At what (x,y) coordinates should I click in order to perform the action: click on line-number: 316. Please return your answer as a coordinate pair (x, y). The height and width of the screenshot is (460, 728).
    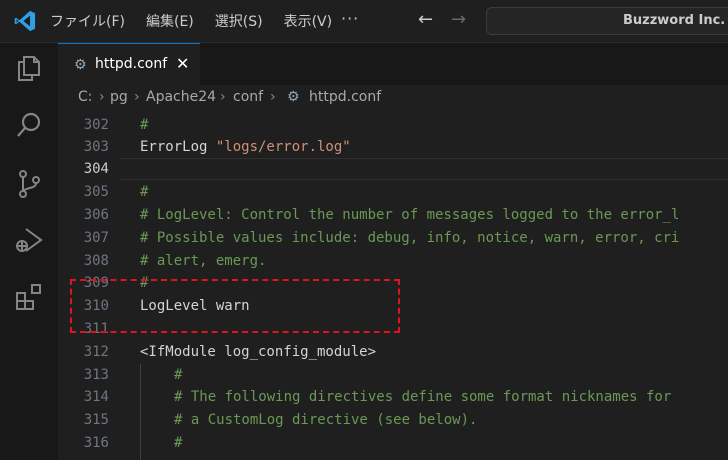
    Looking at the image, I should click on (96, 443).